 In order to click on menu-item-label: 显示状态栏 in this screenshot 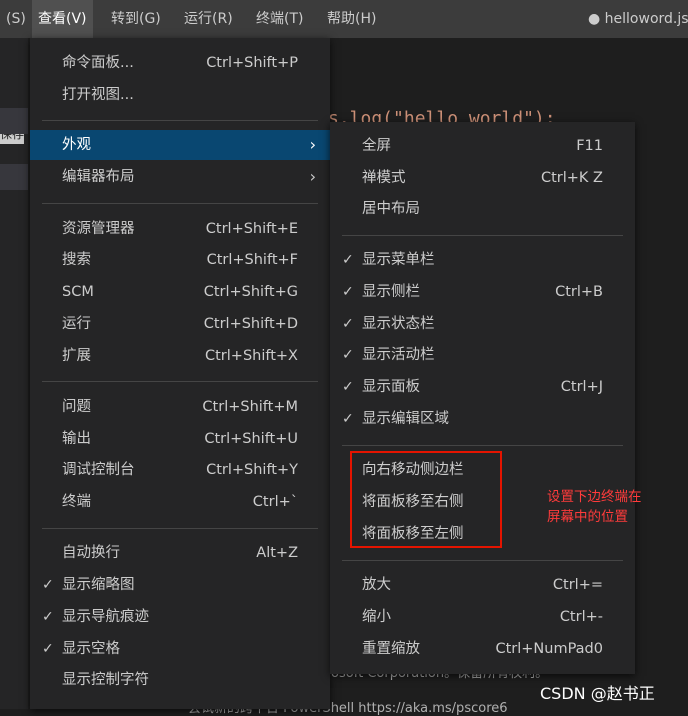, I will do `click(398, 324)`.